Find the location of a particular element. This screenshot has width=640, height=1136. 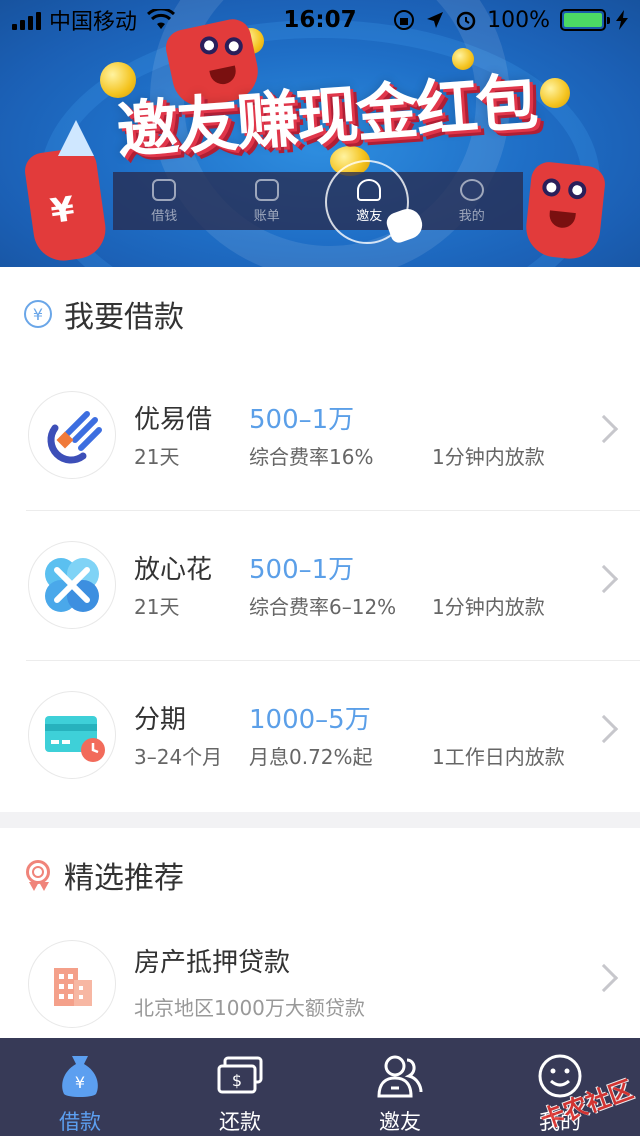

tab-borrow: ¥ 借款 is located at coordinates (80, 1087).